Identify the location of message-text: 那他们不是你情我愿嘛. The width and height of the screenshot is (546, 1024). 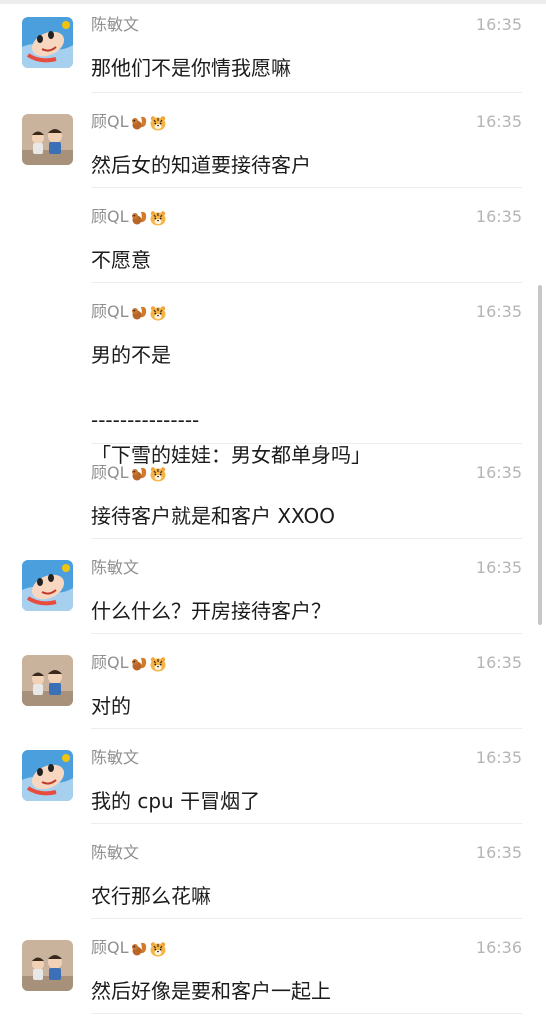
(191, 68).